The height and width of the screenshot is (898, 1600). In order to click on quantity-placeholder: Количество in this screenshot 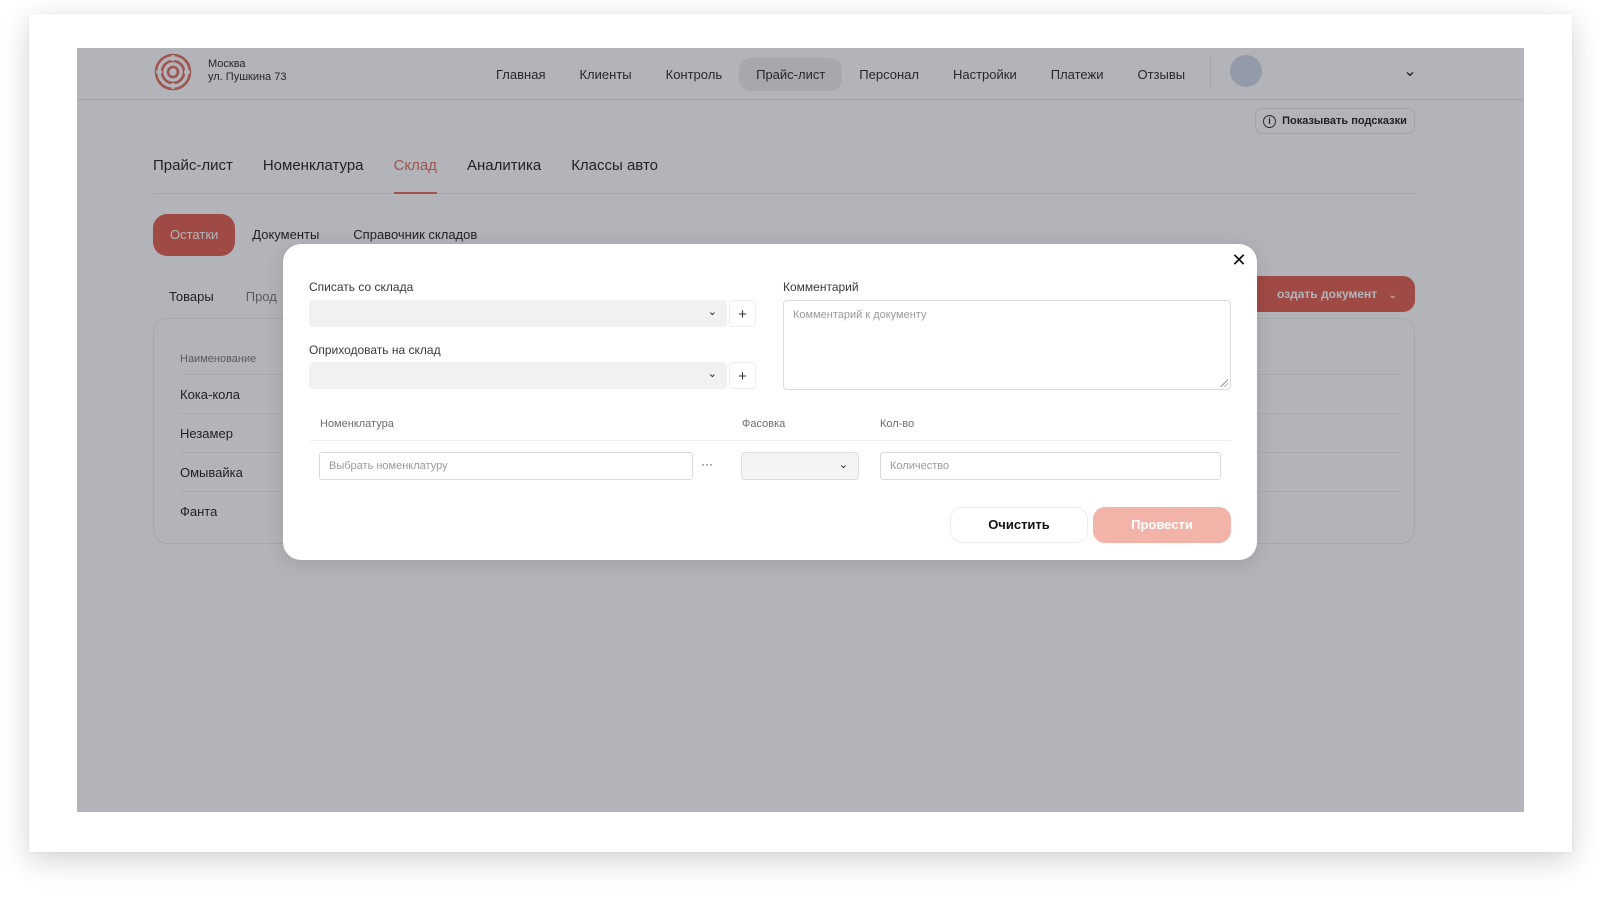, I will do `click(920, 466)`.